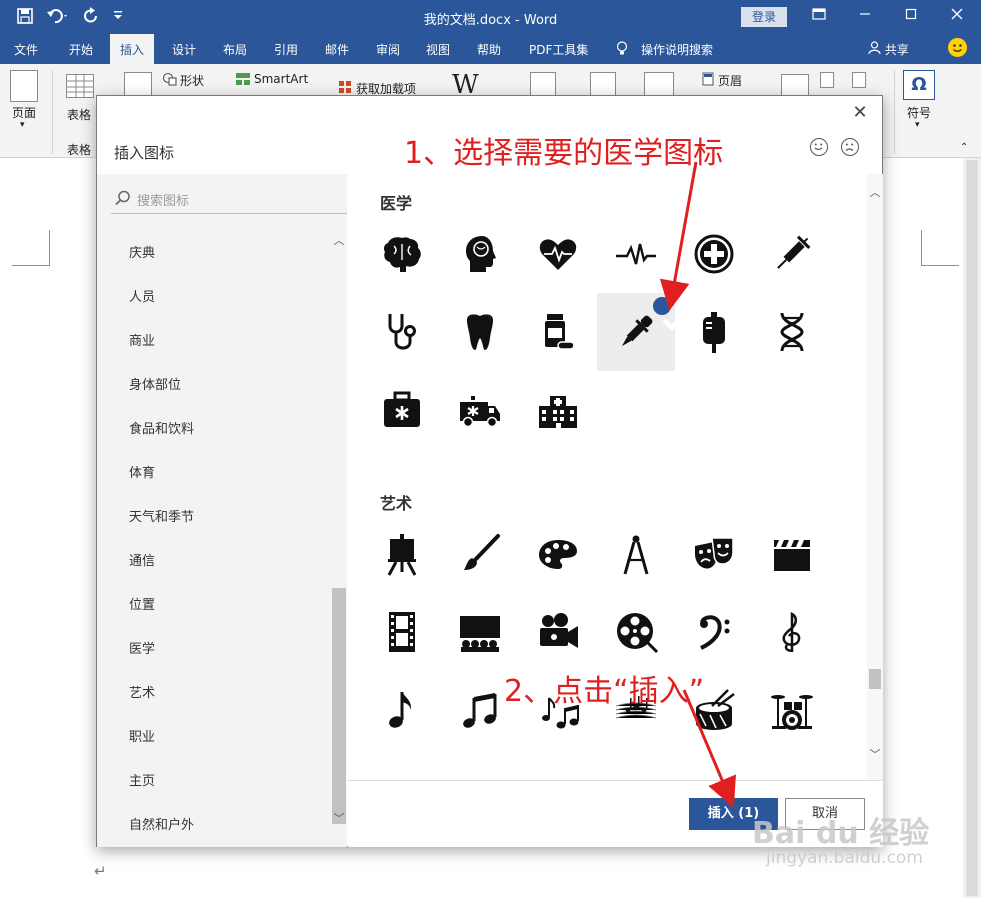 This screenshot has width=981, height=898. What do you see at coordinates (81, 49) in the screenshot?
I see `tab-home: 开始` at bounding box center [81, 49].